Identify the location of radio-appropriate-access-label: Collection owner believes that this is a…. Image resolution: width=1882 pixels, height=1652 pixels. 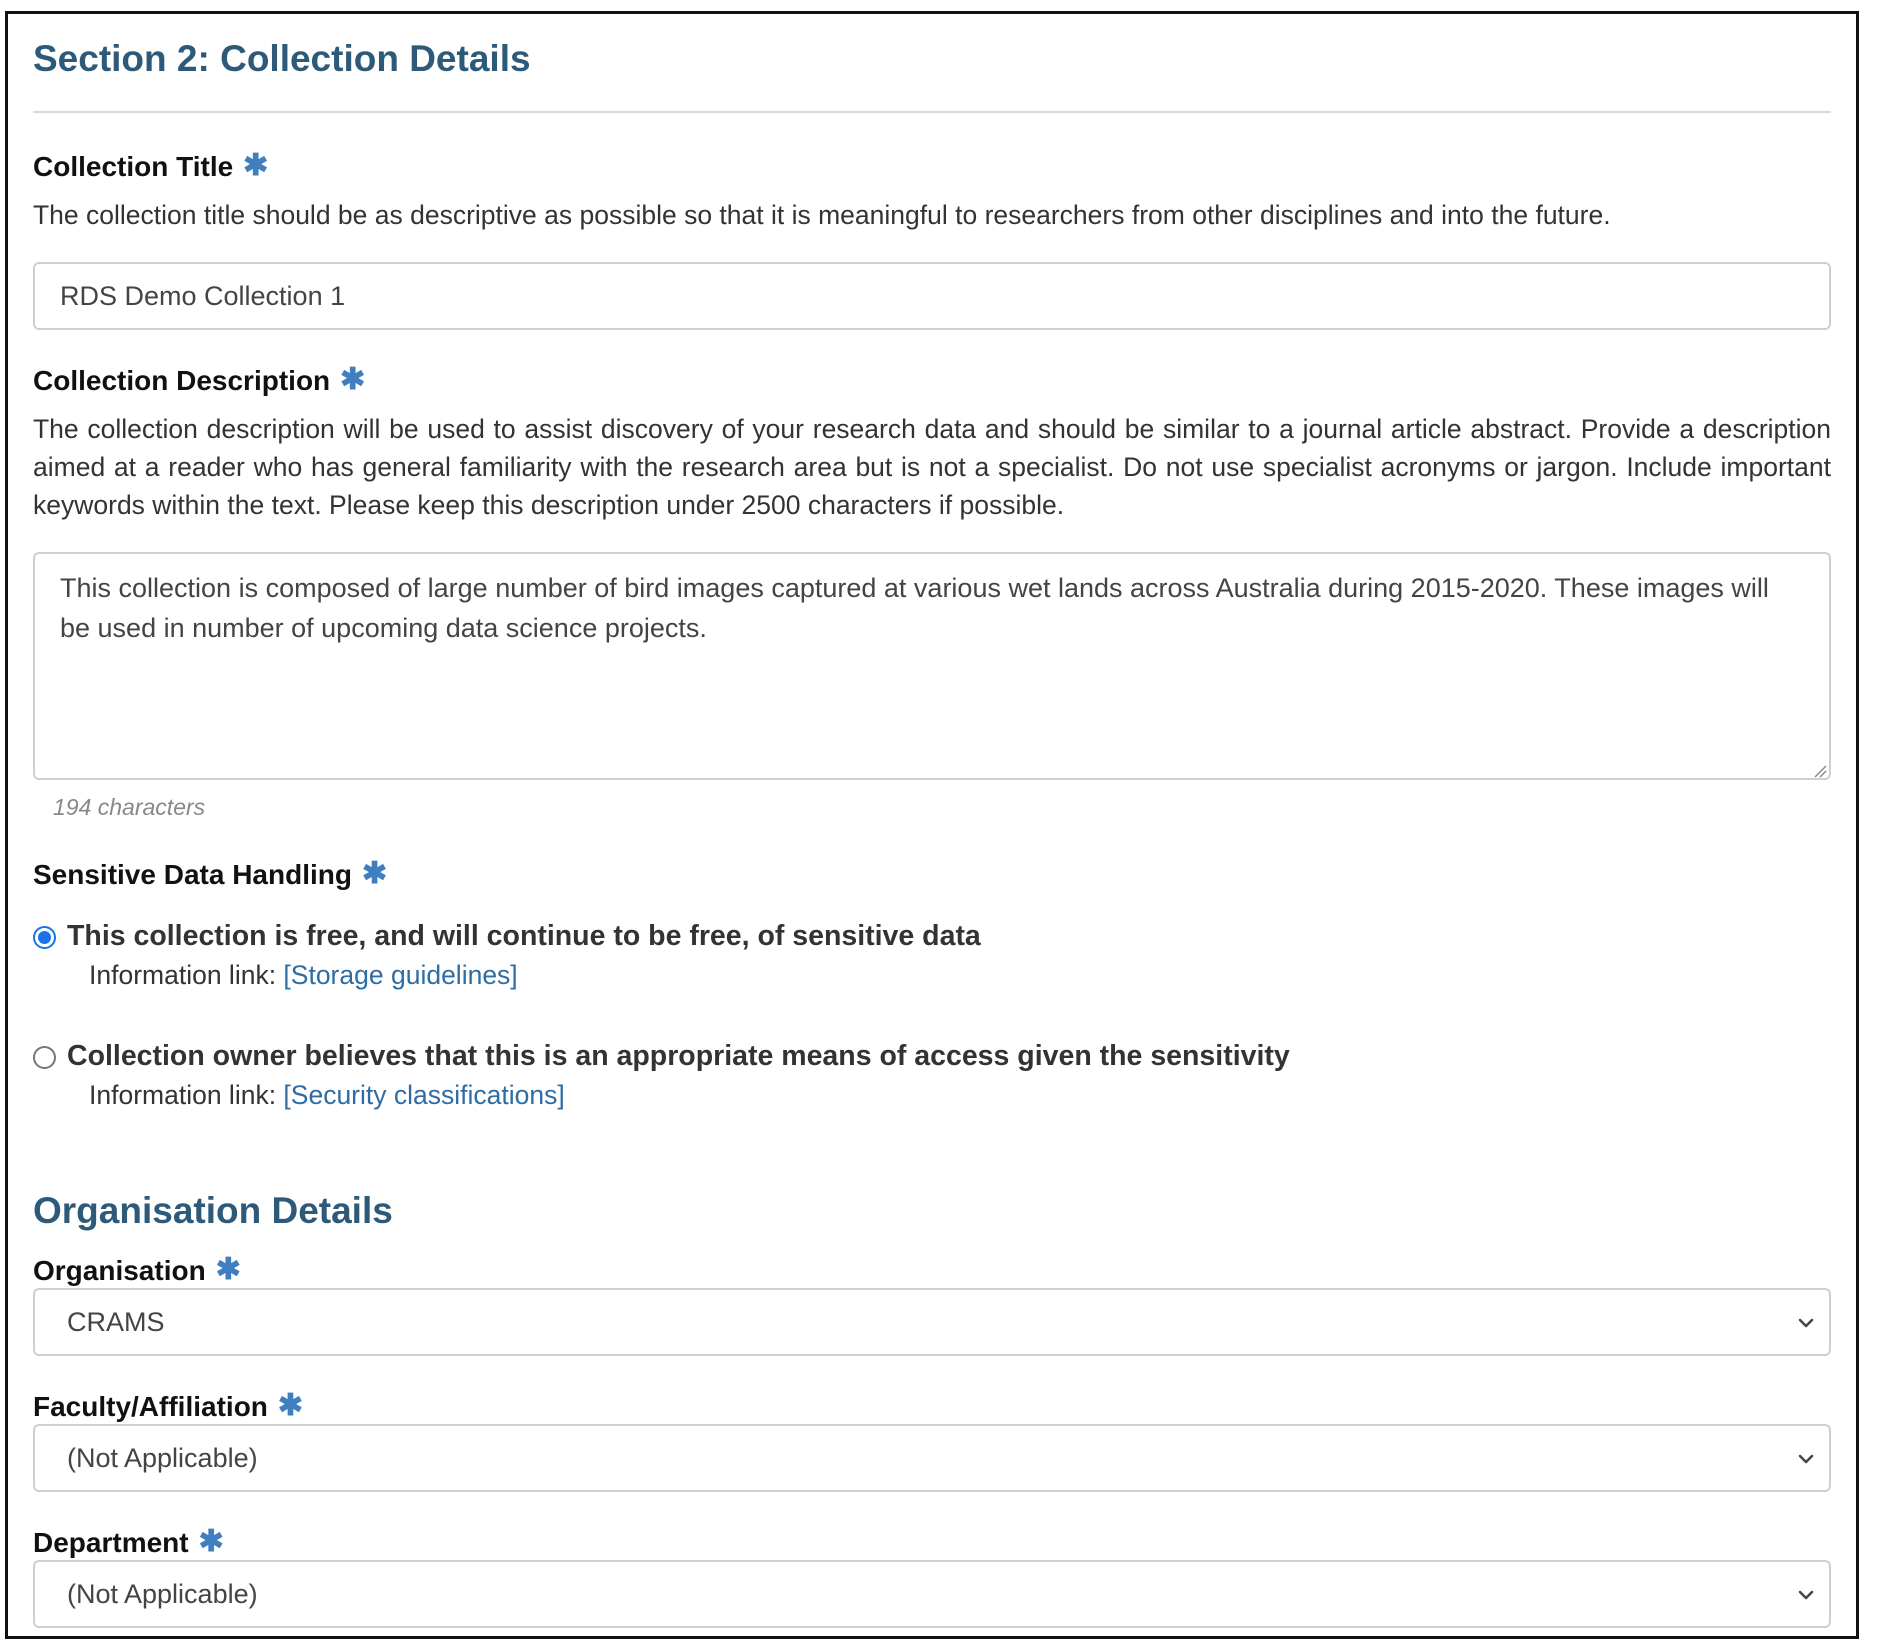
(678, 1056).